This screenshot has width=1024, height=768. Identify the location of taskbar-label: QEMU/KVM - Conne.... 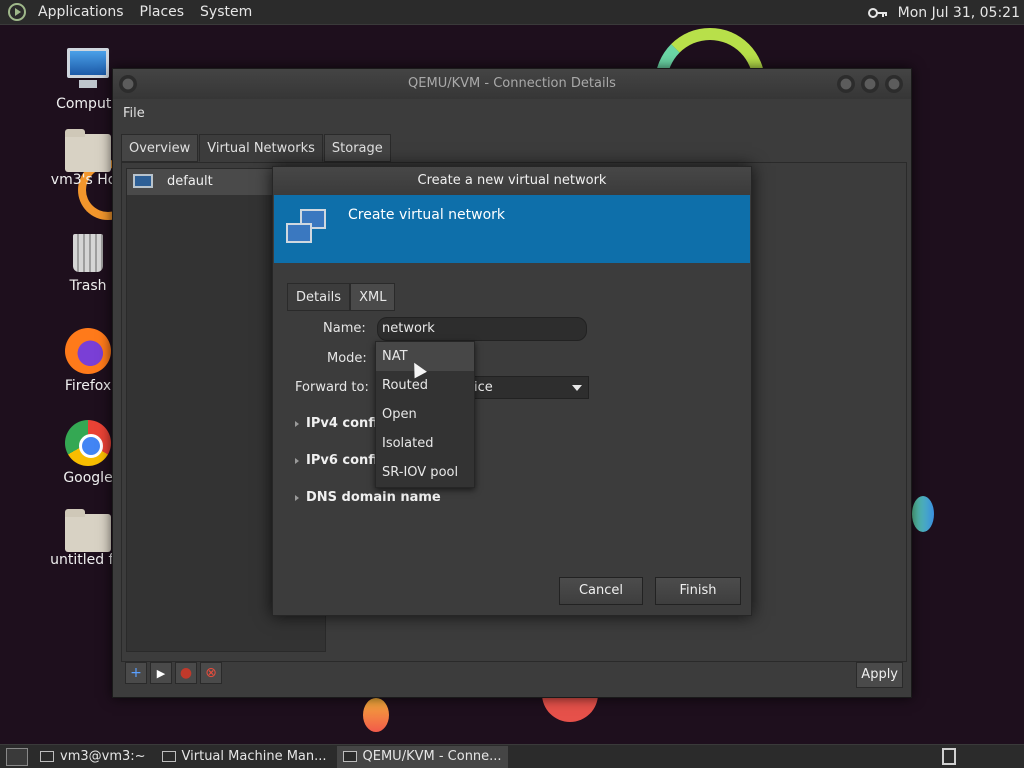
(432, 756).